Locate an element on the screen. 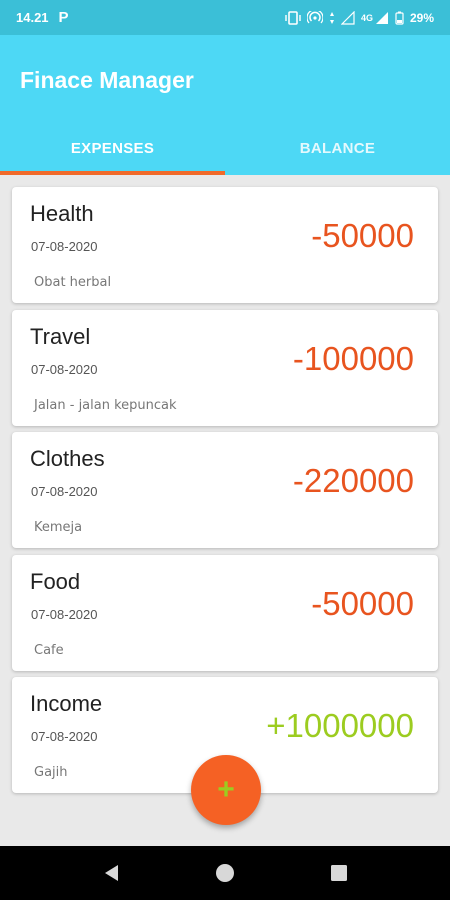 The height and width of the screenshot is (900, 450). expense-card-food: Food 07-08-2020 Cafe -50000 is located at coordinates (225, 612).